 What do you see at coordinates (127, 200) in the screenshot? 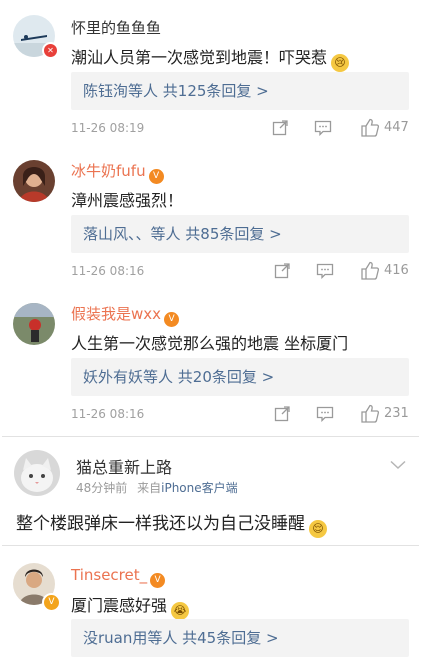
I see `comment-text: 漳州震感强烈！` at bounding box center [127, 200].